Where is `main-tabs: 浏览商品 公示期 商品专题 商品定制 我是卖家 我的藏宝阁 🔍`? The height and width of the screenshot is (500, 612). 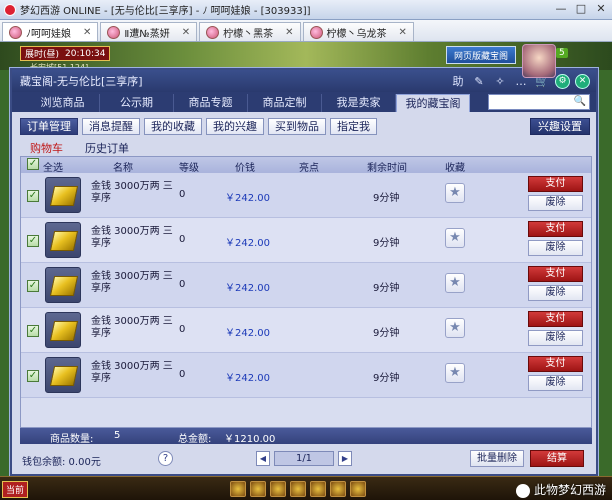
main-tabs: 浏览商品 公示期 商品专题 商品定制 我是卖家 我的藏宝阁 🔍 is located at coordinates (304, 102).